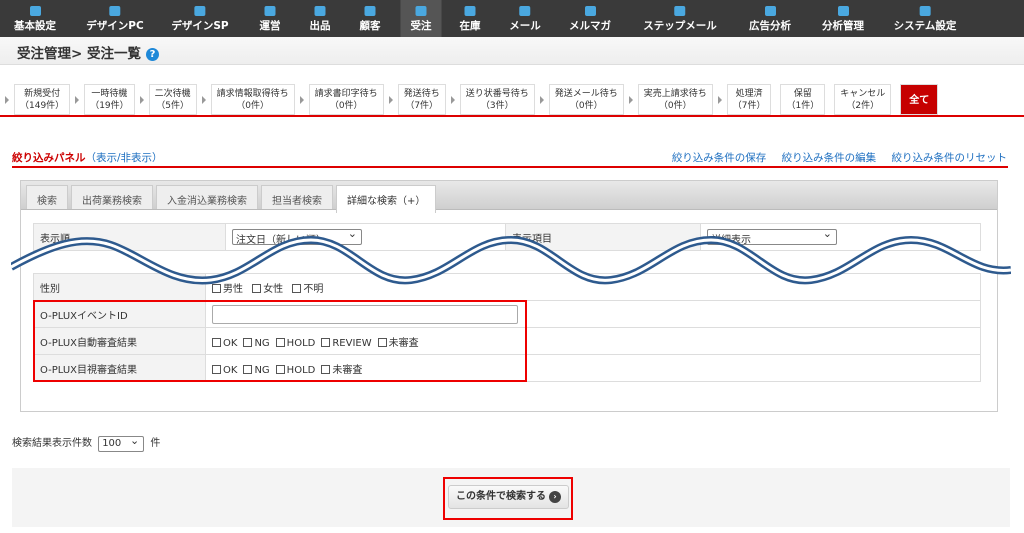 This screenshot has width=1024, height=533. What do you see at coordinates (843, 18) in the screenshot?
I see `nav-item-12: 分析管理` at bounding box center [843, 18].